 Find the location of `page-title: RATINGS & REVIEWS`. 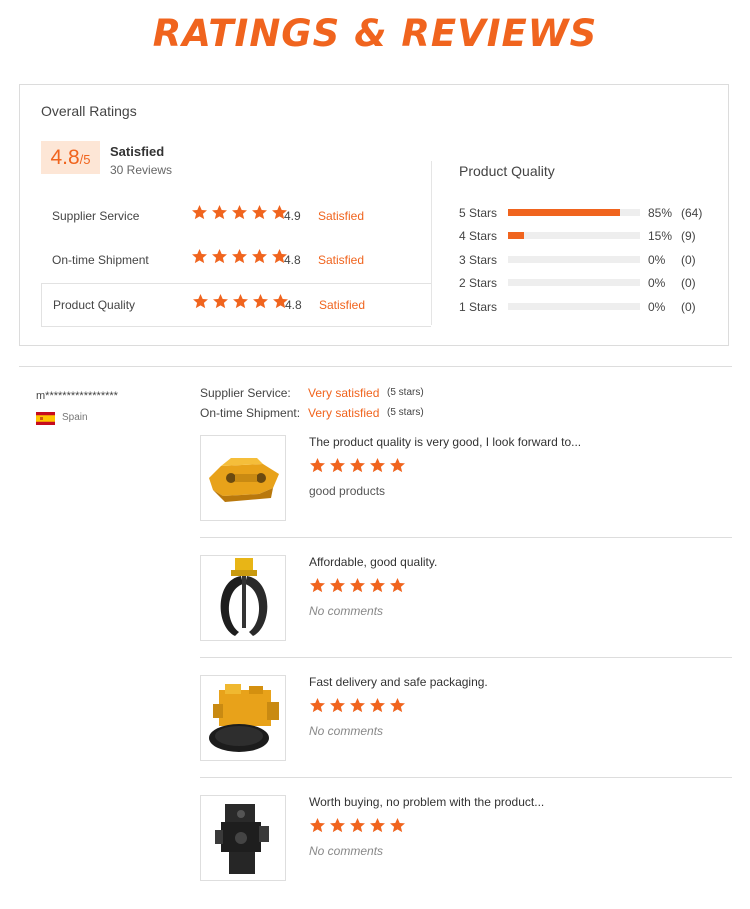

page-title: RATINGS & REVIEWS is located at coordinates (375, 33).